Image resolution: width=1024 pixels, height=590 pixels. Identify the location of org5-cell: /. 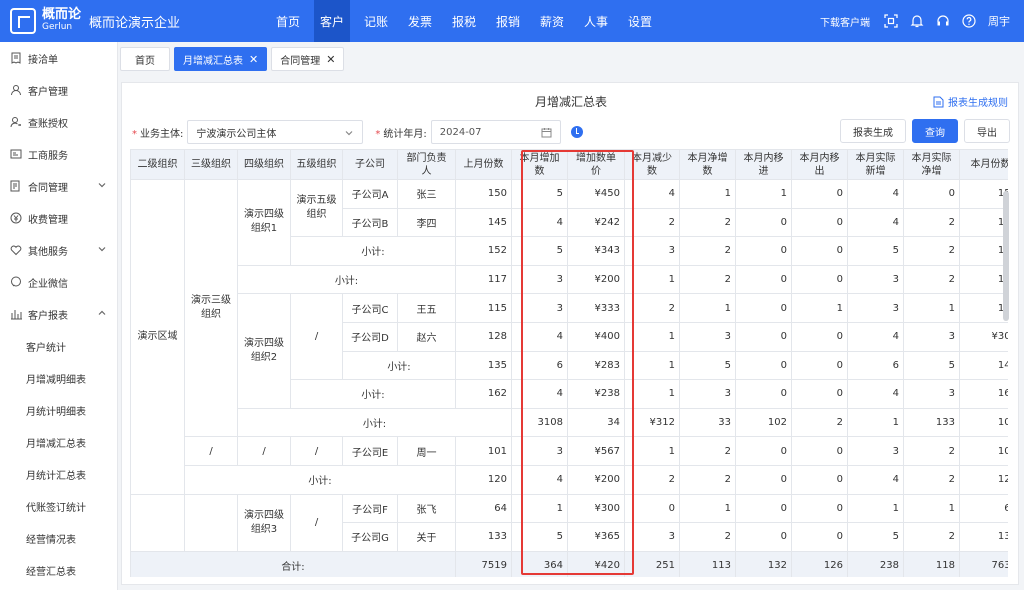
(316, 337).